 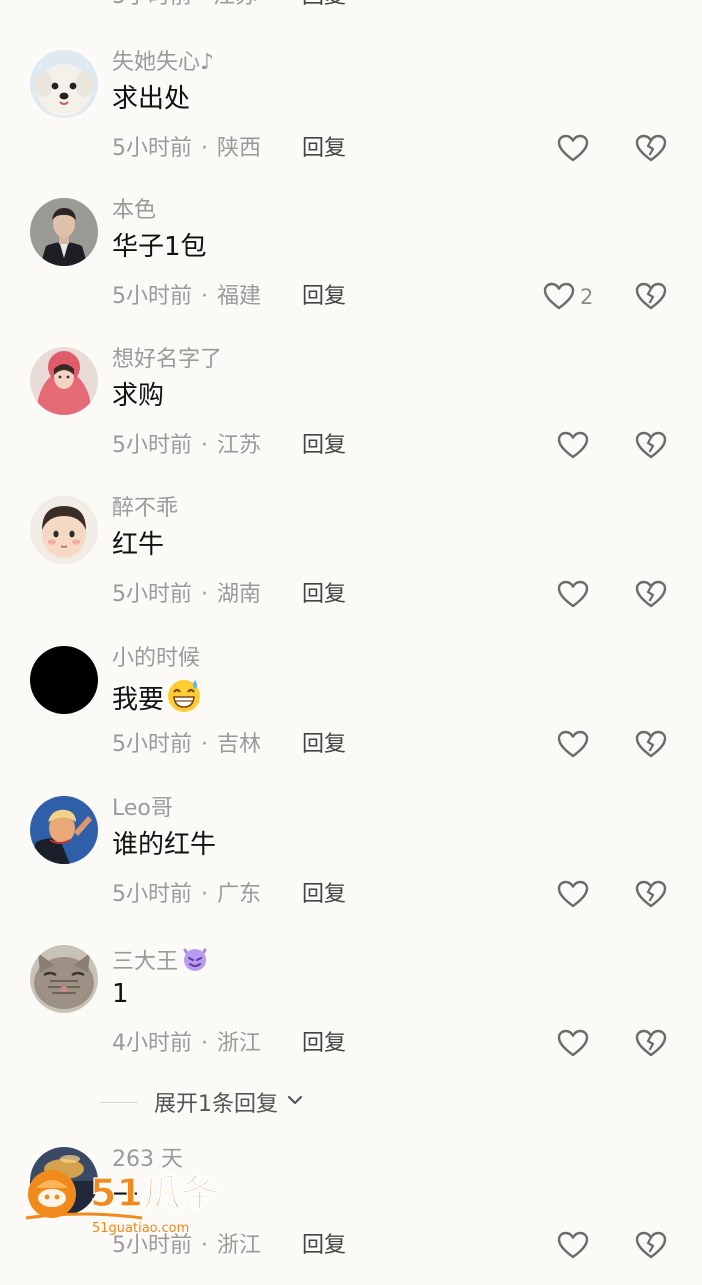 I want to click on comment-item: 醉不乖 红牛 5小时前 · 湖南 回复, so click(x=351, y=560).